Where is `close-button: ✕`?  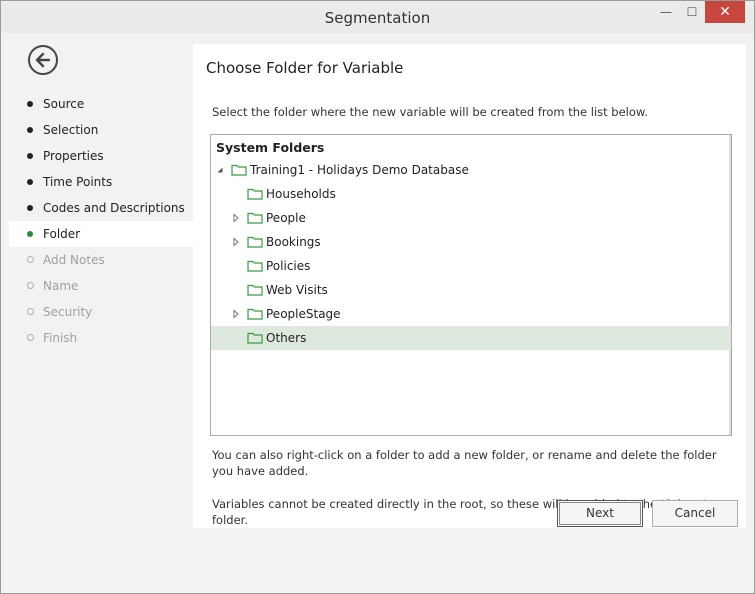
close-button: ✕ is located at coordinates (725, 12).